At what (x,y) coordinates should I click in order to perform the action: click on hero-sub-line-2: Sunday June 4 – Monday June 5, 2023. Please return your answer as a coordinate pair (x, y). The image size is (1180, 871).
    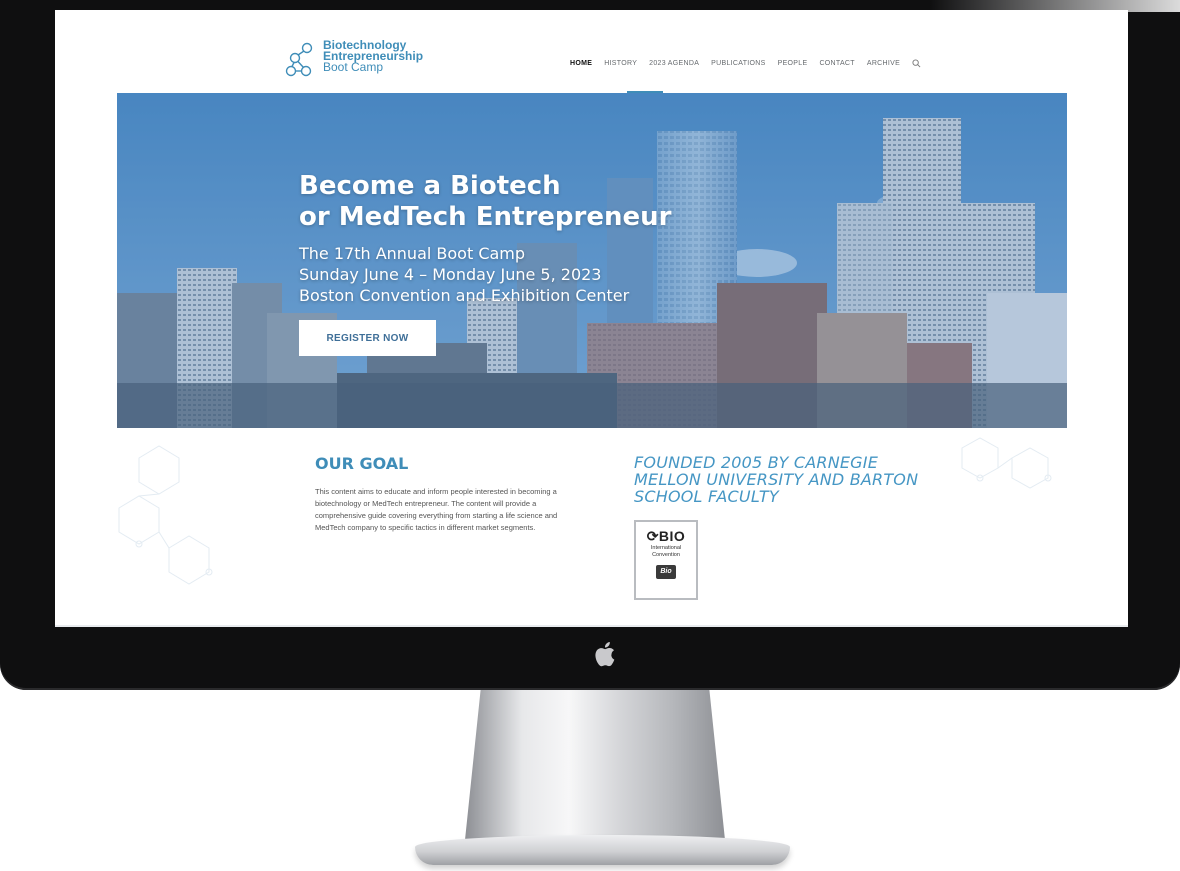
    Looking at the image, I should click on (450, 274).